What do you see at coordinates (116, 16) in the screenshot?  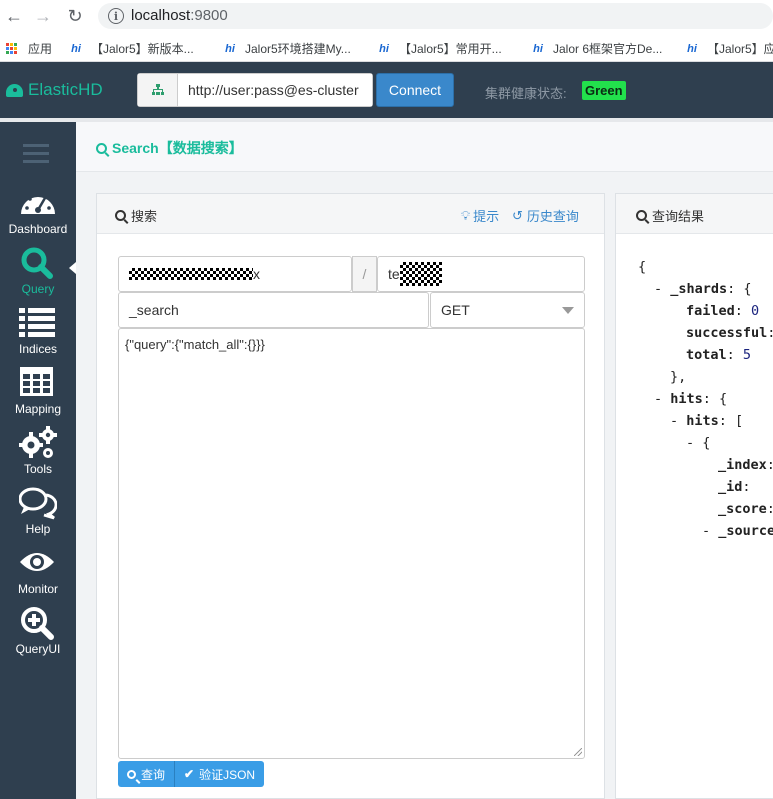 I see `info-icon: i` at bounding box center [116, 16].